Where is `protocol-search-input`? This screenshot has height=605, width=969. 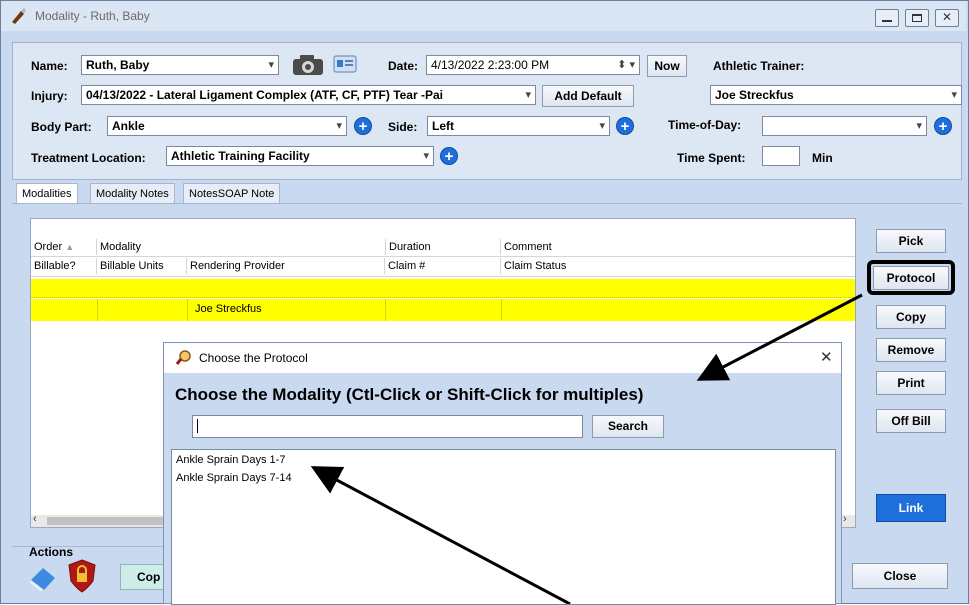 protocol-search-input is located at coordinates (387, 426).